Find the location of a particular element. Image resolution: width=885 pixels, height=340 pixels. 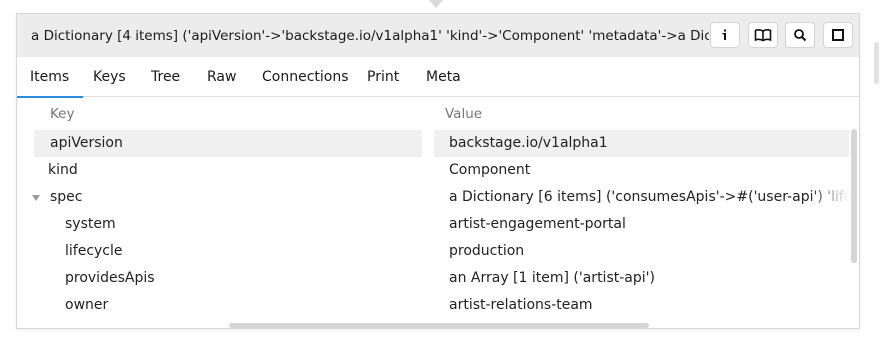

value-cell: artist-engagement-portal is located at coordinates (537, 224).